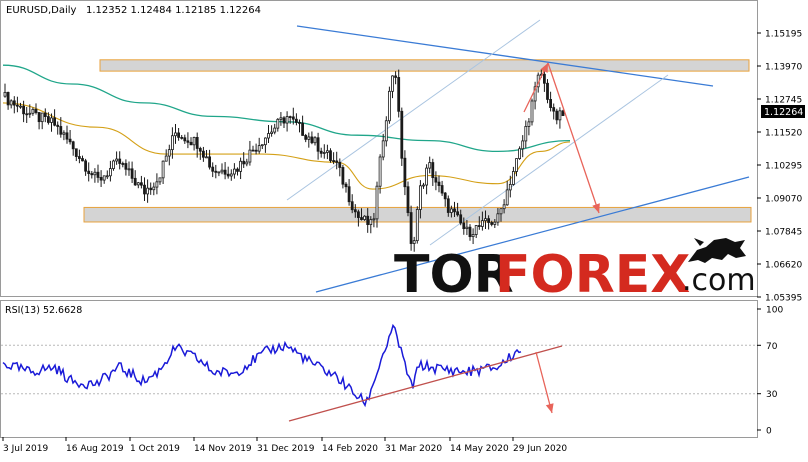 The image size is (808, 462). Describe the element at coordinates (424, 65) in the screenshot. I see `resistance-zone` at that location.